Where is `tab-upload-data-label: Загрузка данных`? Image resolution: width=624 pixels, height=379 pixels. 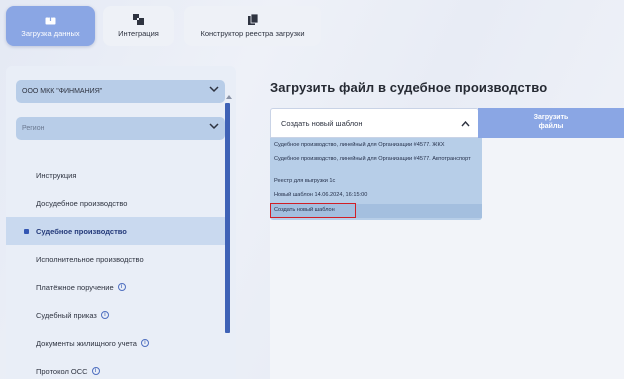 tab-upload-data-label: Загрузка данных is located at coordinates (50, 33).